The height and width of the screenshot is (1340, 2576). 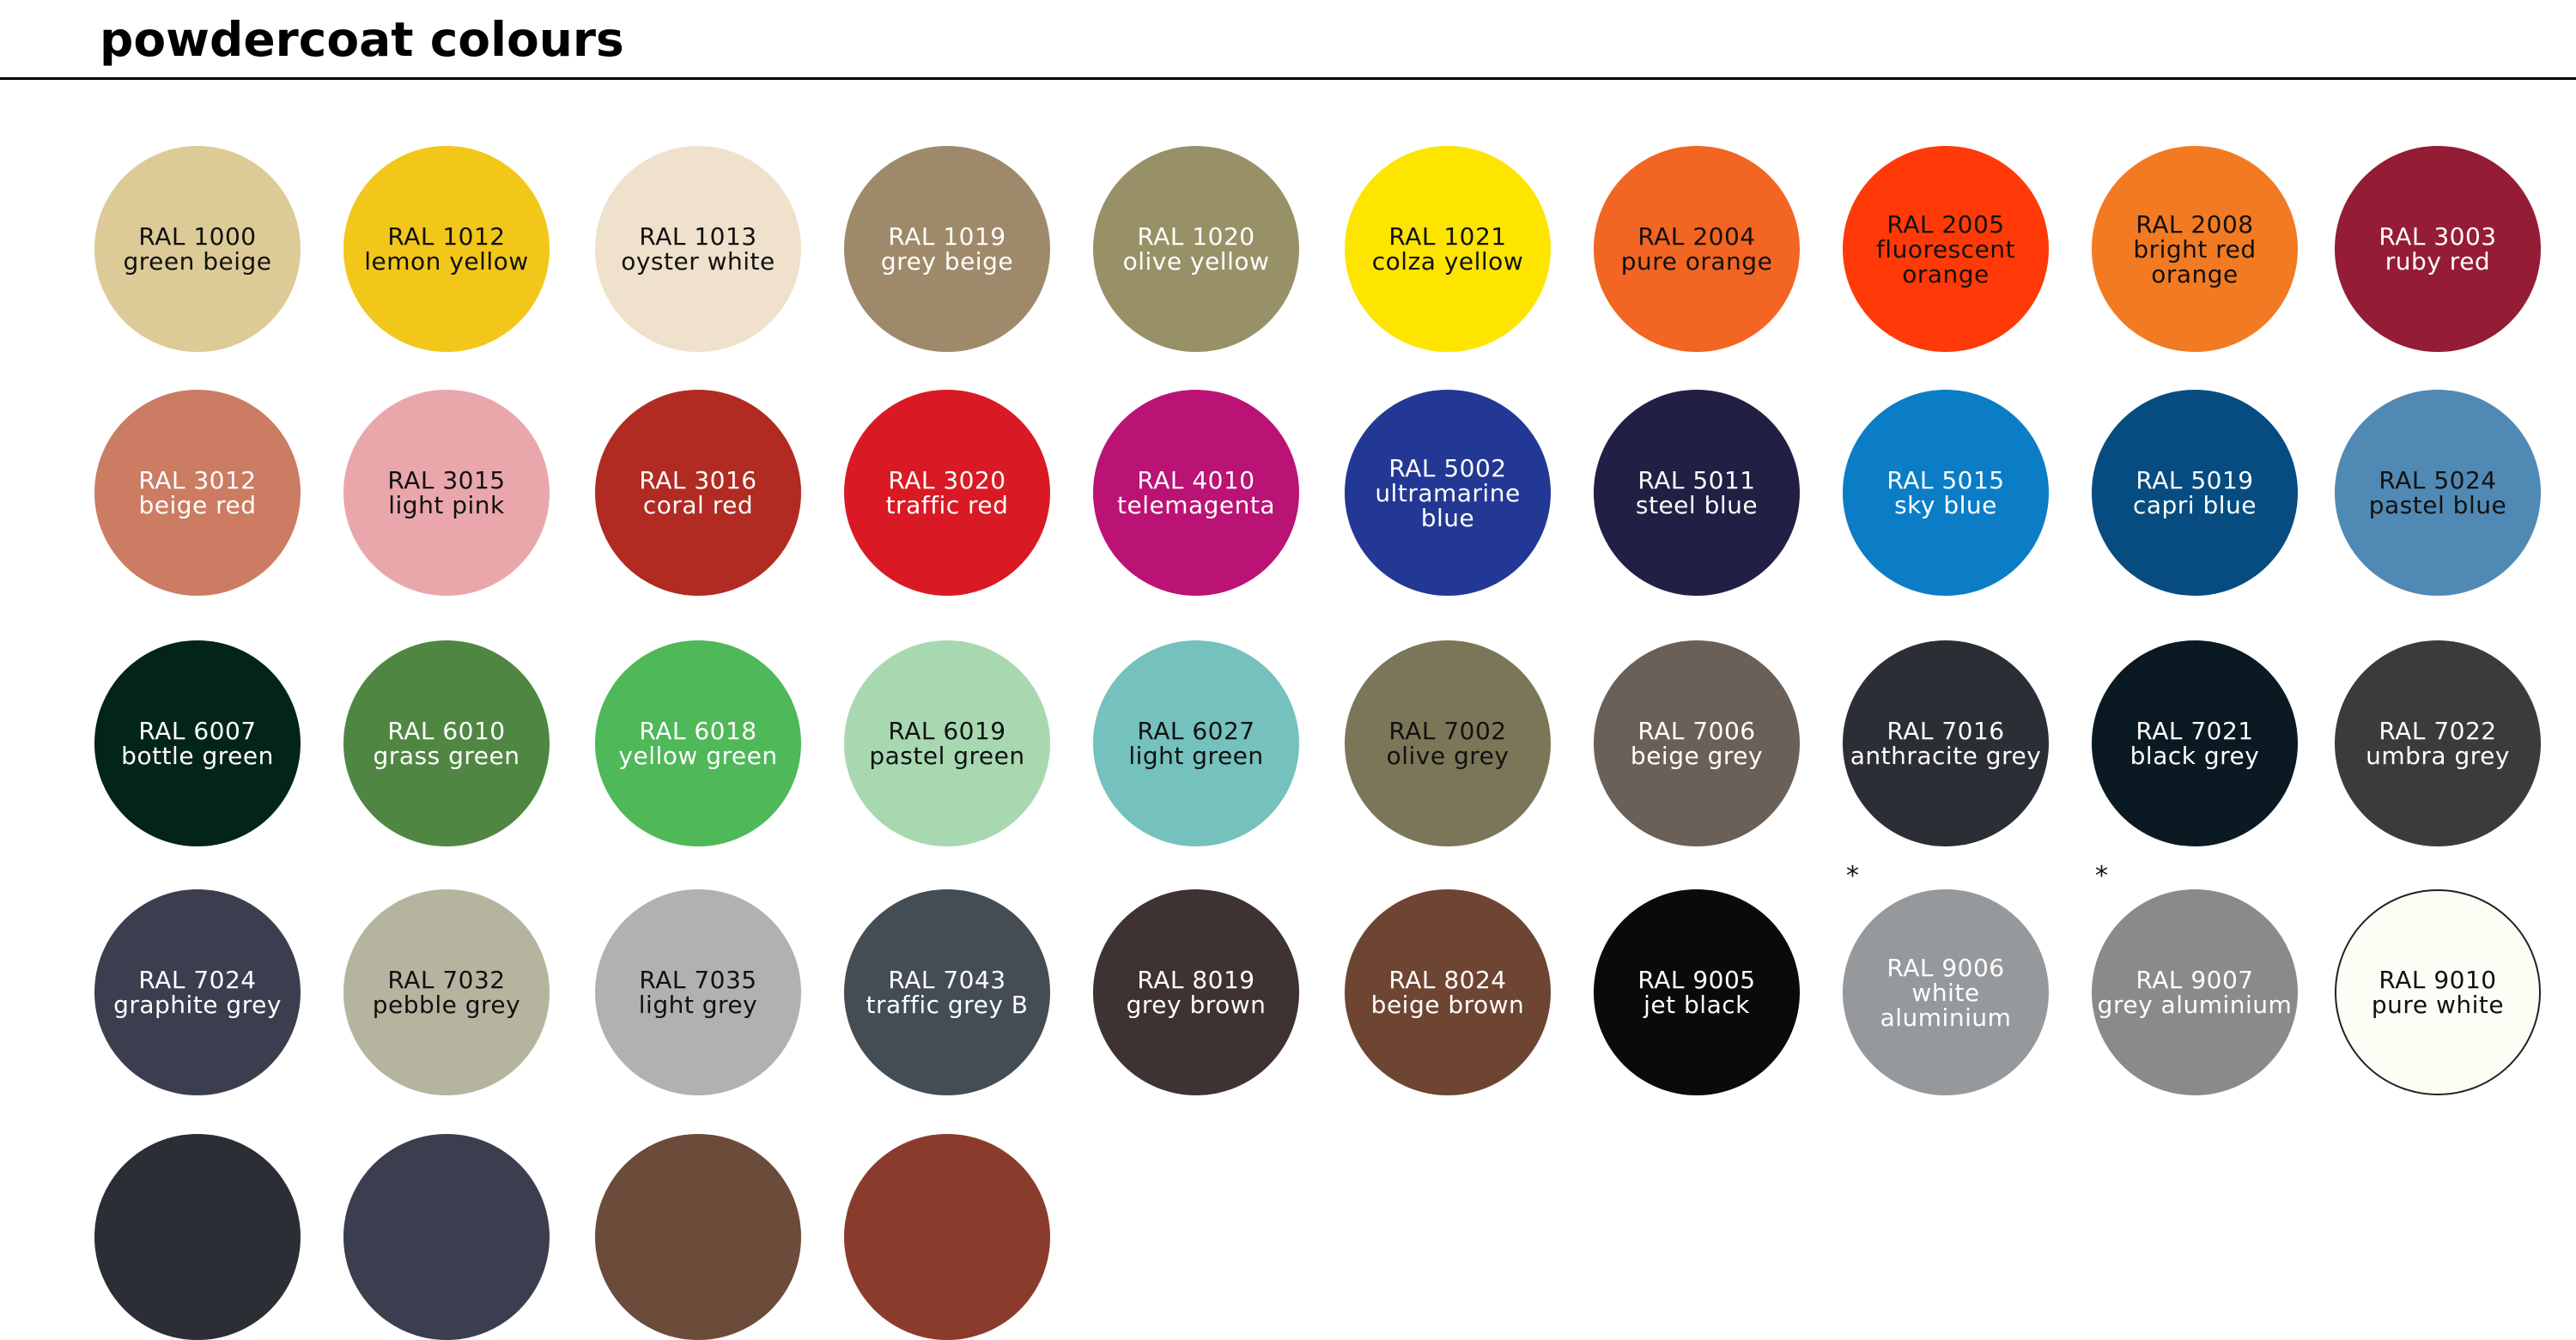 What do you see at coordinates (2438, 980) in the screenshot?
I see `swatch-code: RAL 9010` at bounding box center [2438, 980].